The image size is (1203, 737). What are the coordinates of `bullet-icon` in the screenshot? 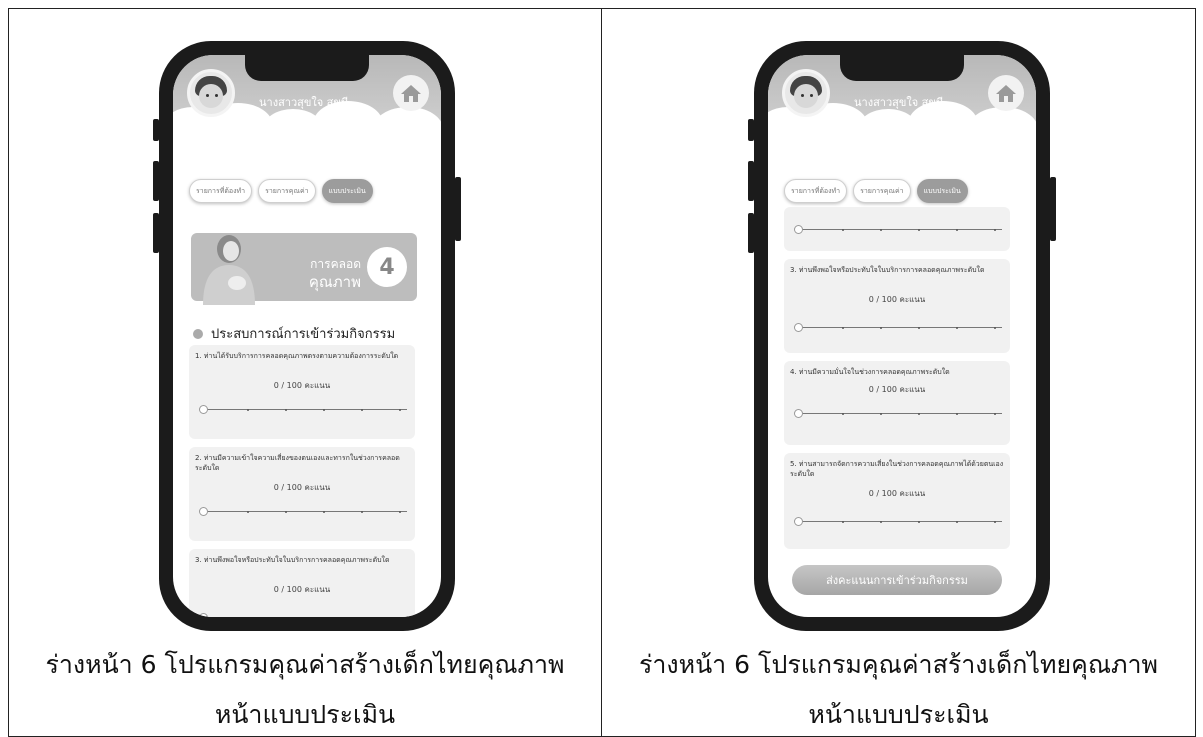 It's located at (198, 333).